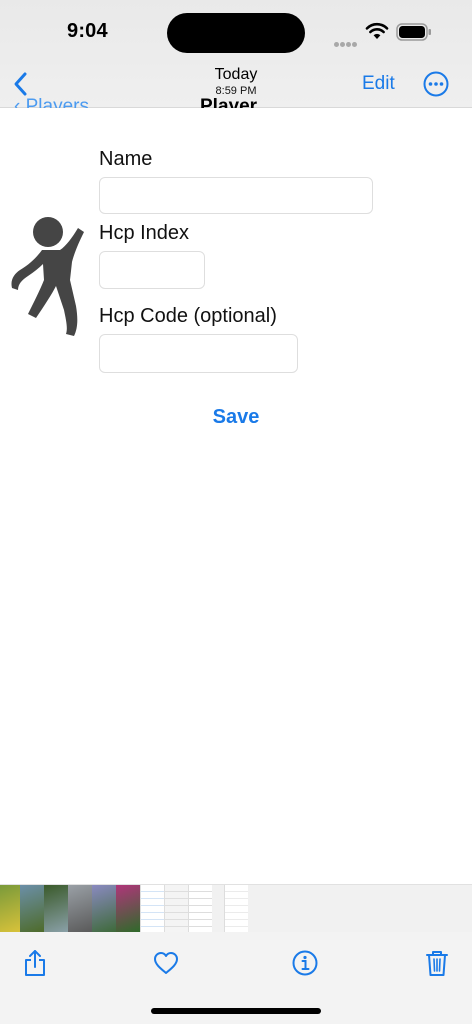 The width and height of the screenshot is (472, 1024). Describe the element at coordinates (377, 30) in the screenshot. I see `wifi-icon` at that location.